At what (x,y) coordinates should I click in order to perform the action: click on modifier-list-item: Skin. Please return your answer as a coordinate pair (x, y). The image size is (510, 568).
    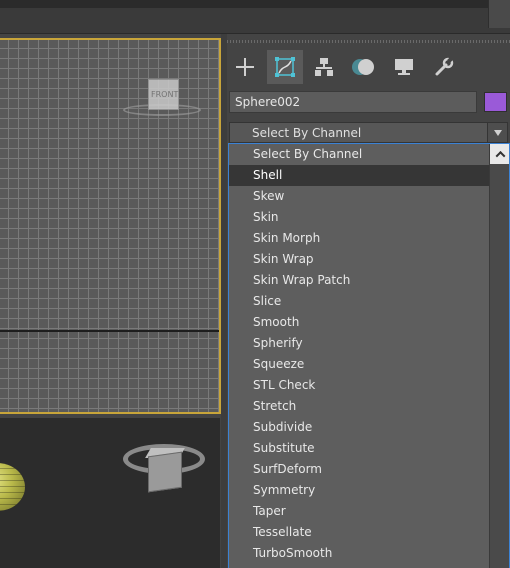
    Looking at the image, I should click on (369, 217).